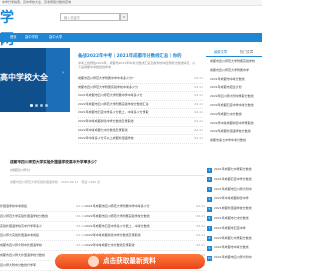 This screenshot has width=320, height=274. What do you see at coordinates (31, 37) in the screenshot?
I see `nav-item-high-school: 高中学校` at bounding box center [31, 37].